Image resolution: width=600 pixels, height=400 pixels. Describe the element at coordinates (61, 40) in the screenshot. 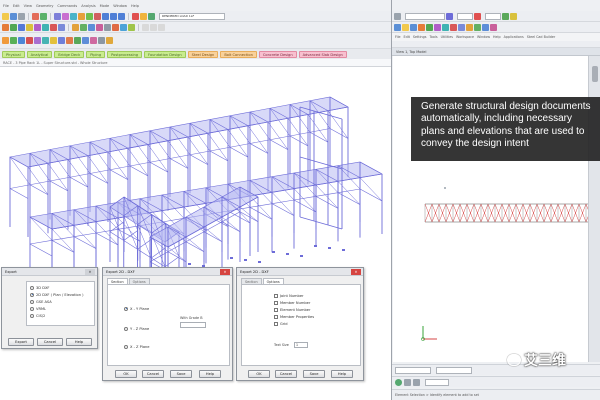

I see `tool-aa-icon` at that location.